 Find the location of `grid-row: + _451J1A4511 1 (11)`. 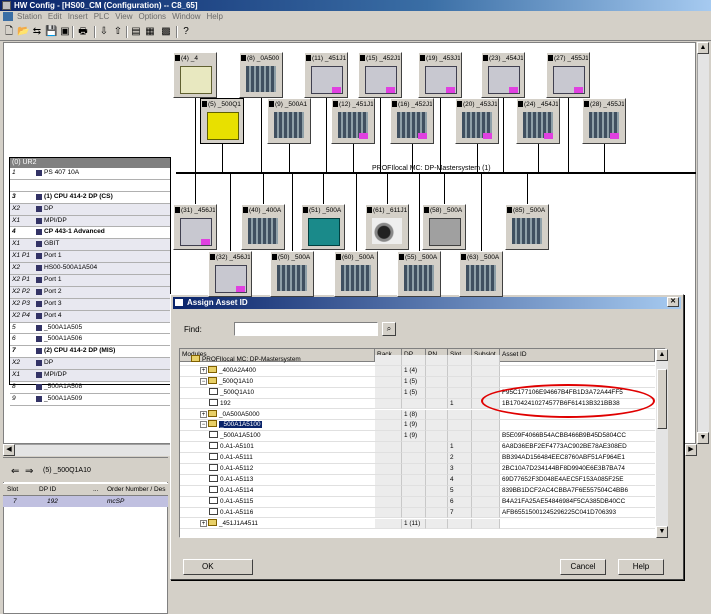

grid-row: + _451J1A4511 1 (11) is located at coordinates (417, 524).